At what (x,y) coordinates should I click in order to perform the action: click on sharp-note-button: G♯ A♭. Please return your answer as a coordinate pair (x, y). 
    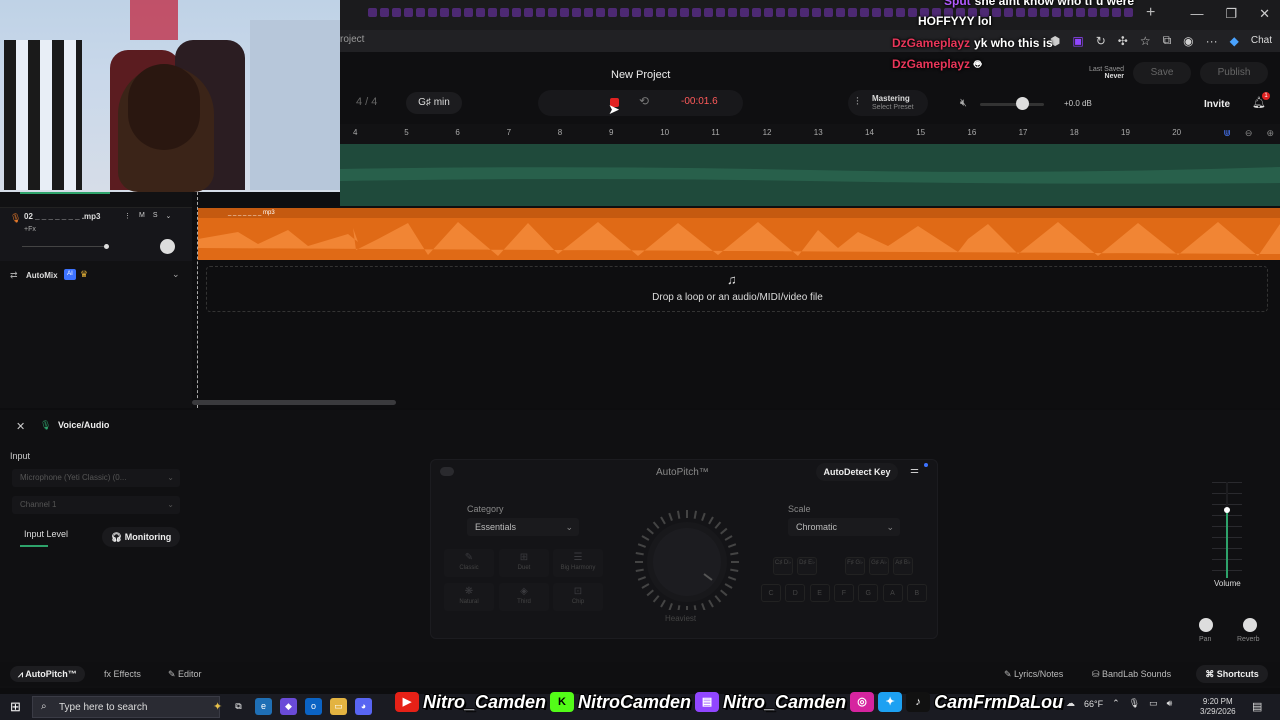
    Looking at the image, I should click on (879, 566).